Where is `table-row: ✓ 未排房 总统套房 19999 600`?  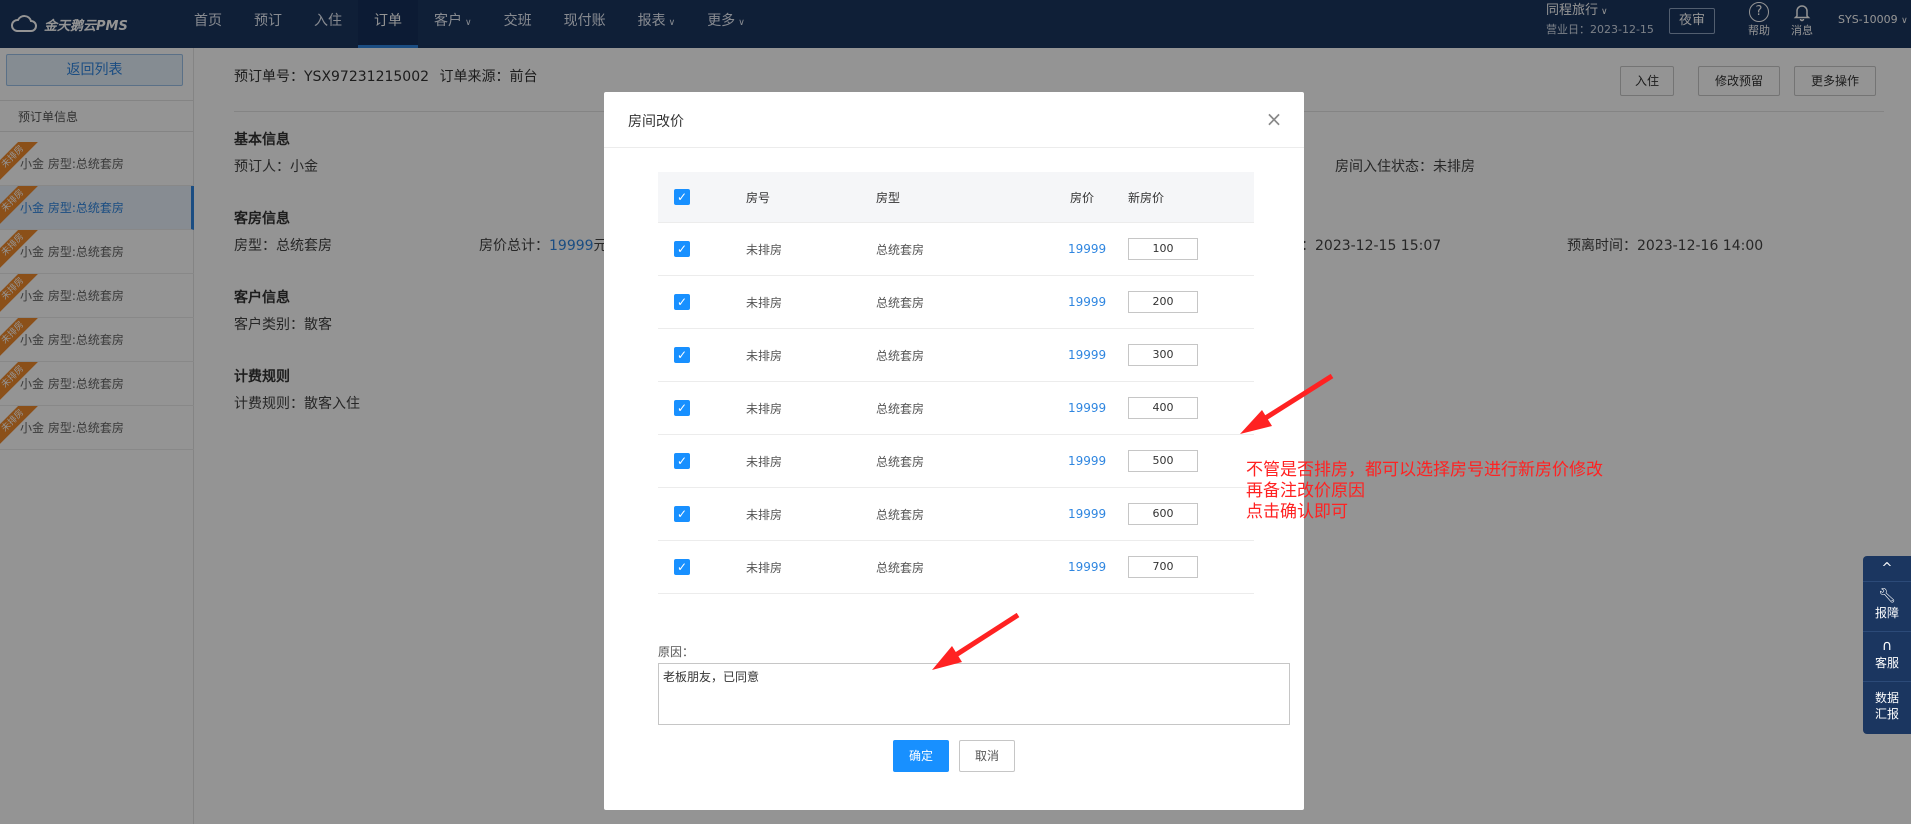
table-row: ✓ 未排房 总统套房 19999 600 is located at coordinates (956, 514).